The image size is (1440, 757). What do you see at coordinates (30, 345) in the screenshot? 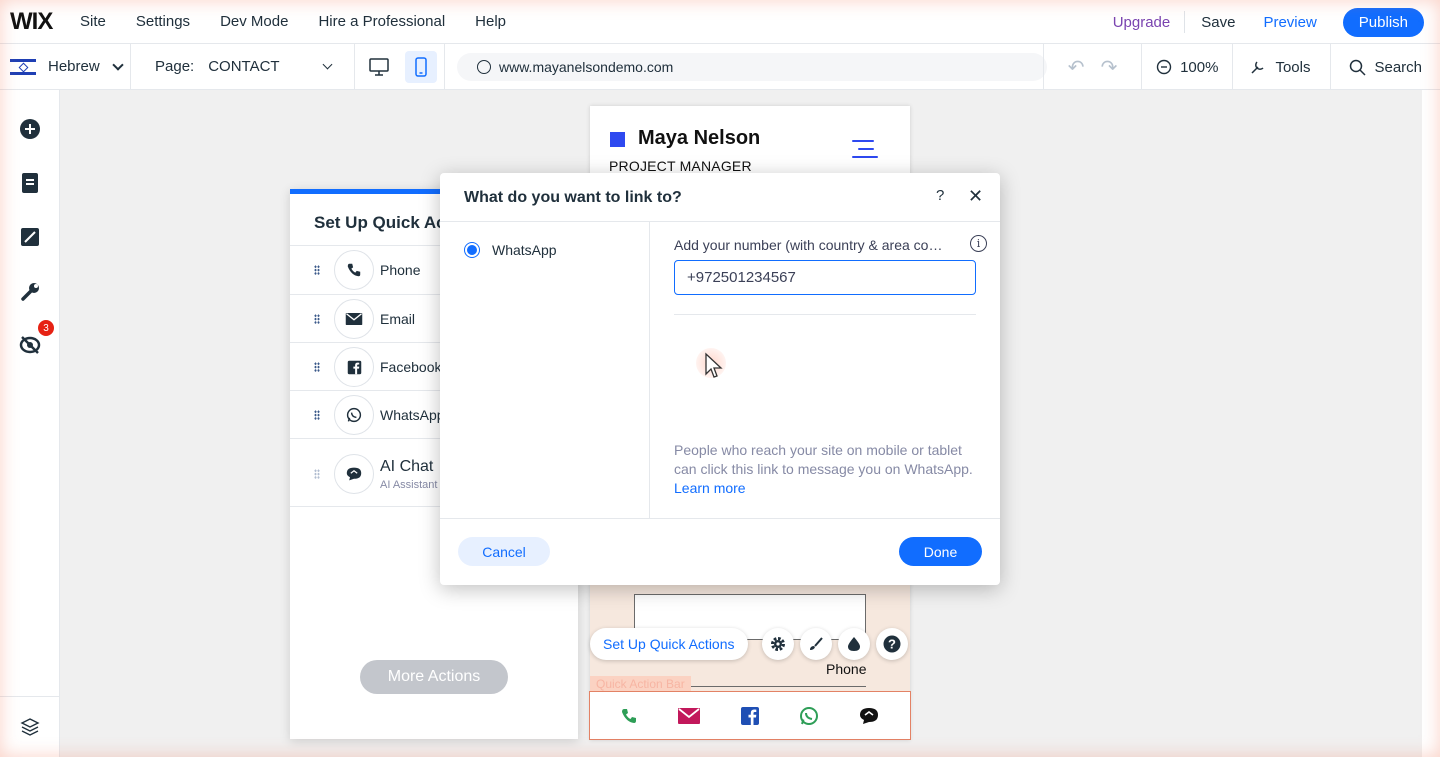
I see `hidden-elements-icon` at bounding box center [30, 345].